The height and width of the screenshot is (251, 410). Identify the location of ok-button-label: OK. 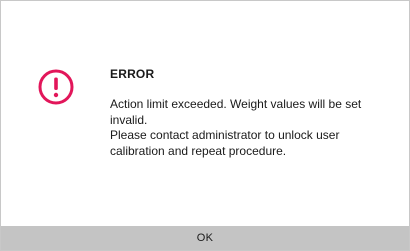
(205, 238).